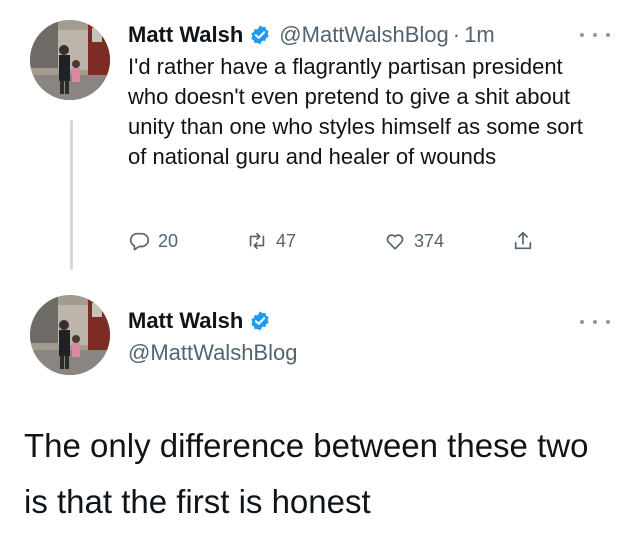  What do you see at coordinates (153, 241) in the screenshot?
I see `reply-button: 20` at bounding box center [153, 241].